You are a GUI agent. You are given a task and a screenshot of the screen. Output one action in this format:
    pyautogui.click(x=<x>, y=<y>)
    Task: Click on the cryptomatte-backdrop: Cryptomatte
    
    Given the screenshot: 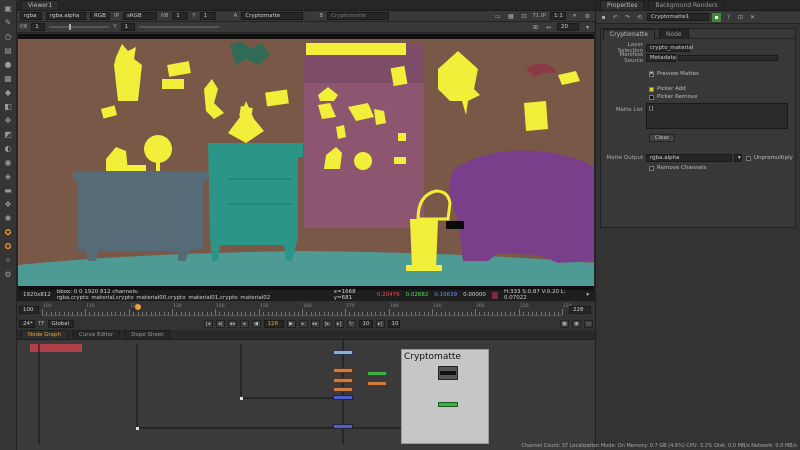 What is the action you would take?
    pyautogui.click(x=445, y=396)
    